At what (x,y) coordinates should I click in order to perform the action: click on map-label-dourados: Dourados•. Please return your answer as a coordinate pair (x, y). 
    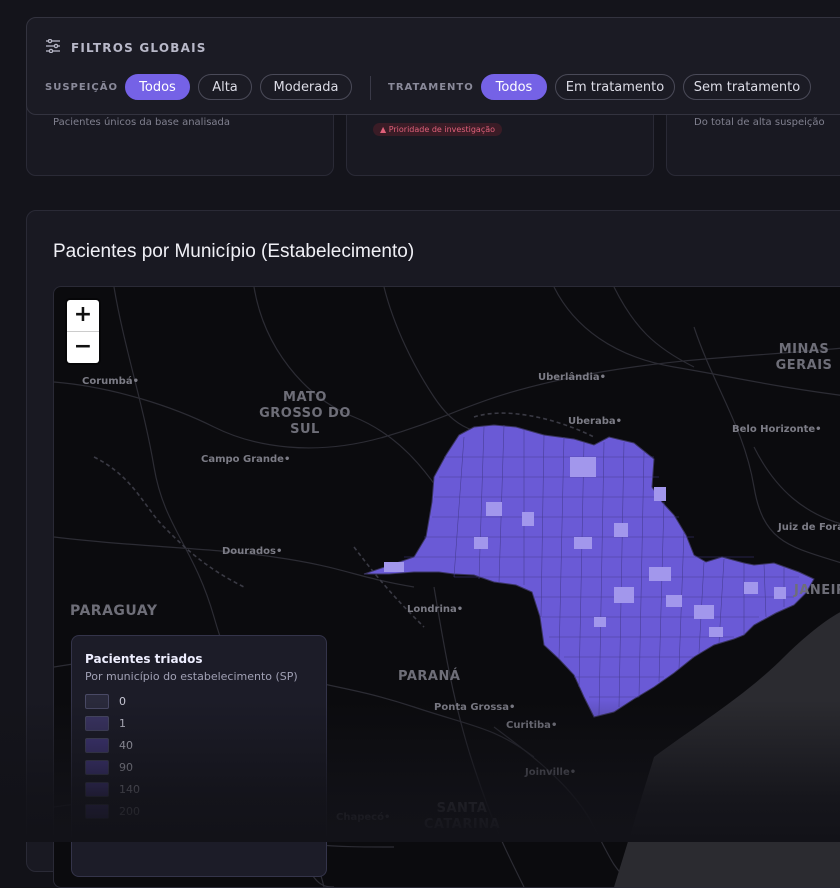
    Looking at the image, I should click on (252, 551).